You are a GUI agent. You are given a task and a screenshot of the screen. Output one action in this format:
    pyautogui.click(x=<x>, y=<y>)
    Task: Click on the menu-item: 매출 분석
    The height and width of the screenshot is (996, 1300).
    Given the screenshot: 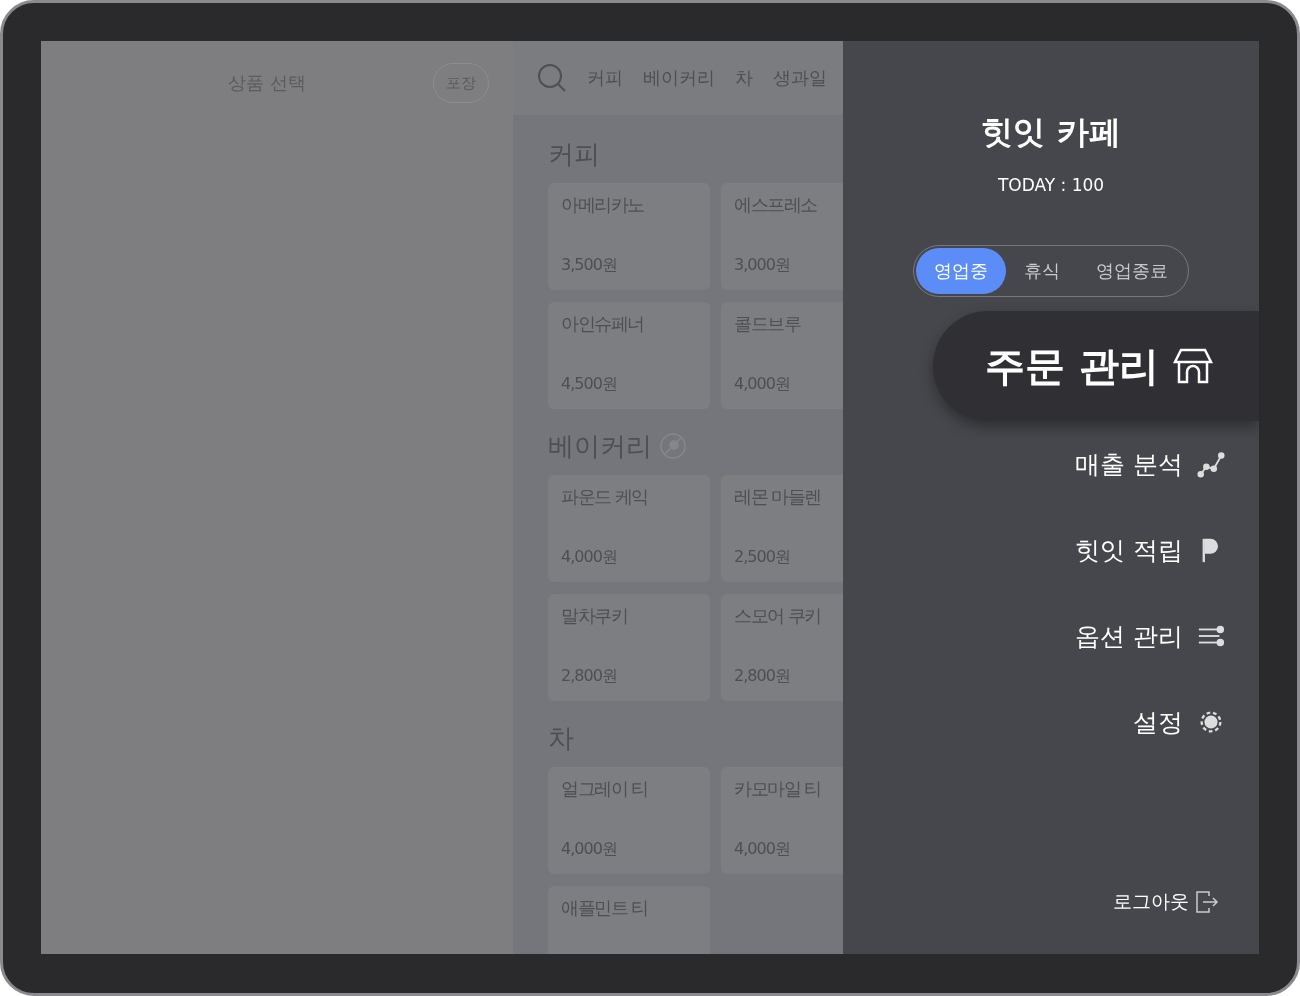 What is the action you would take?
    pyautogui.click(x=1164, y=464)
    